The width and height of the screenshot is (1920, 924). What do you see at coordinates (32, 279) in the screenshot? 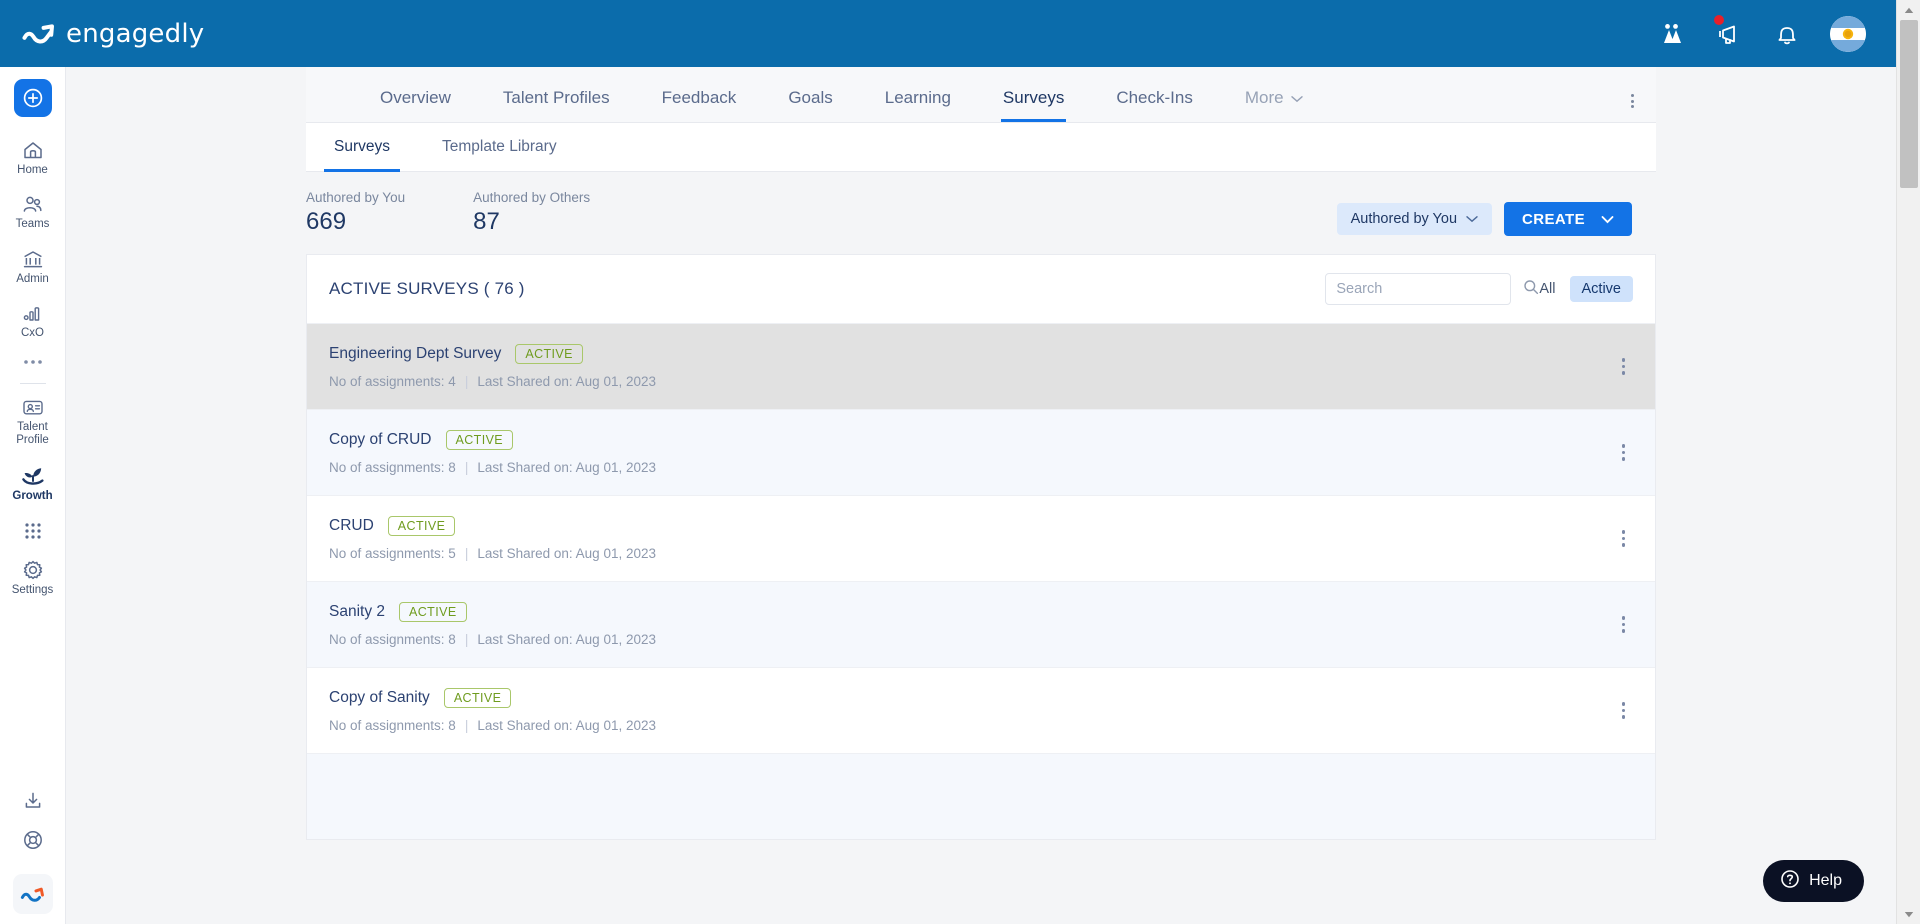
I see `sidebar-item-label: Admin` at bounding box center [32, 279].